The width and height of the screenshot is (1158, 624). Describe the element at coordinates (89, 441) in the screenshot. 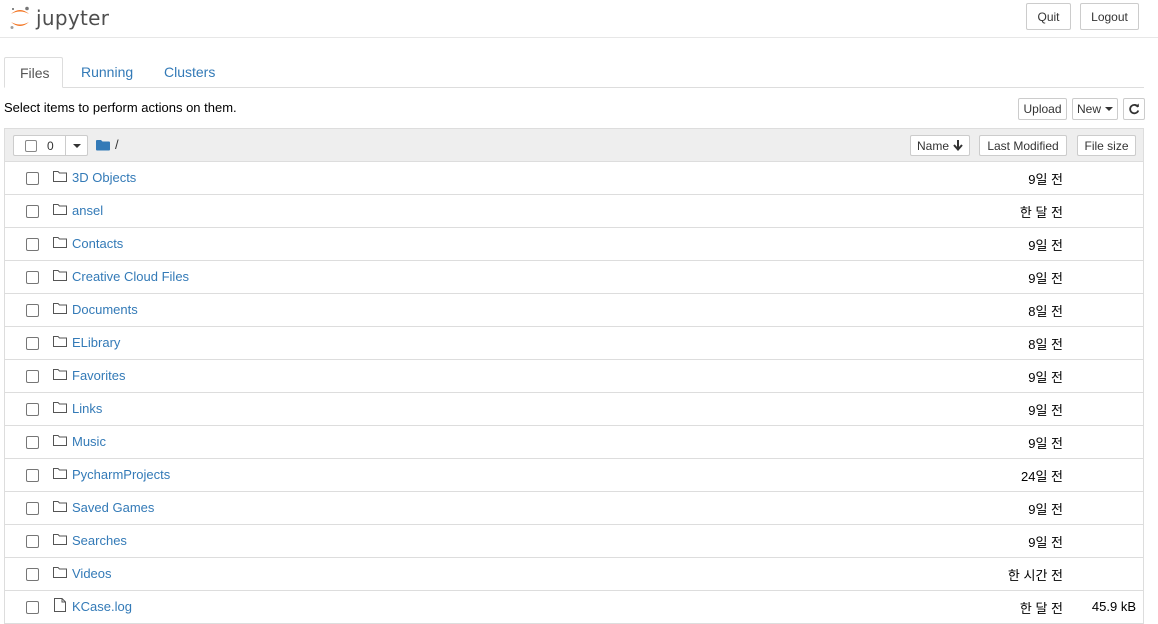

I see `item-name: Music` at that location.